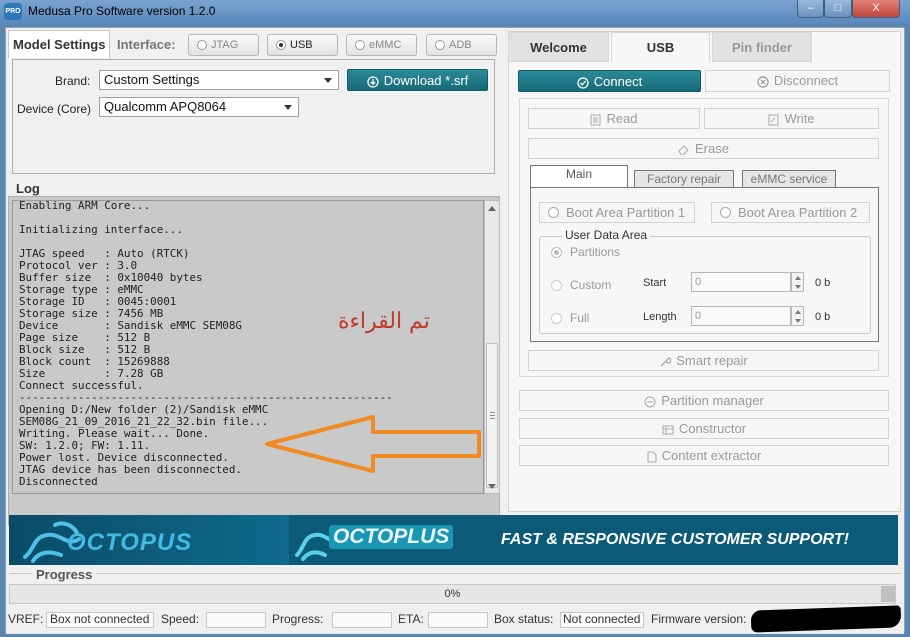 The image size is (910, 637). What do you see at coordinates (492, 208) in the screenshot?
I see `scroll-up-icon` at bounding box center [492, 208].